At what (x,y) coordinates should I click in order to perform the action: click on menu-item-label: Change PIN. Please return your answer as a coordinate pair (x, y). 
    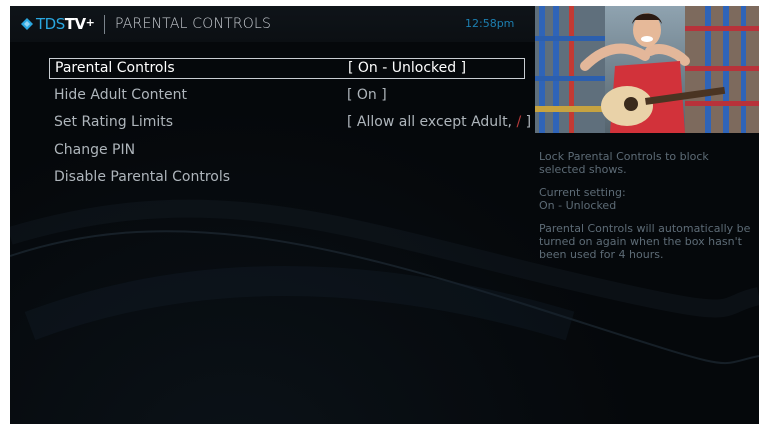
    Looking at the image, I should click on (95, 150).